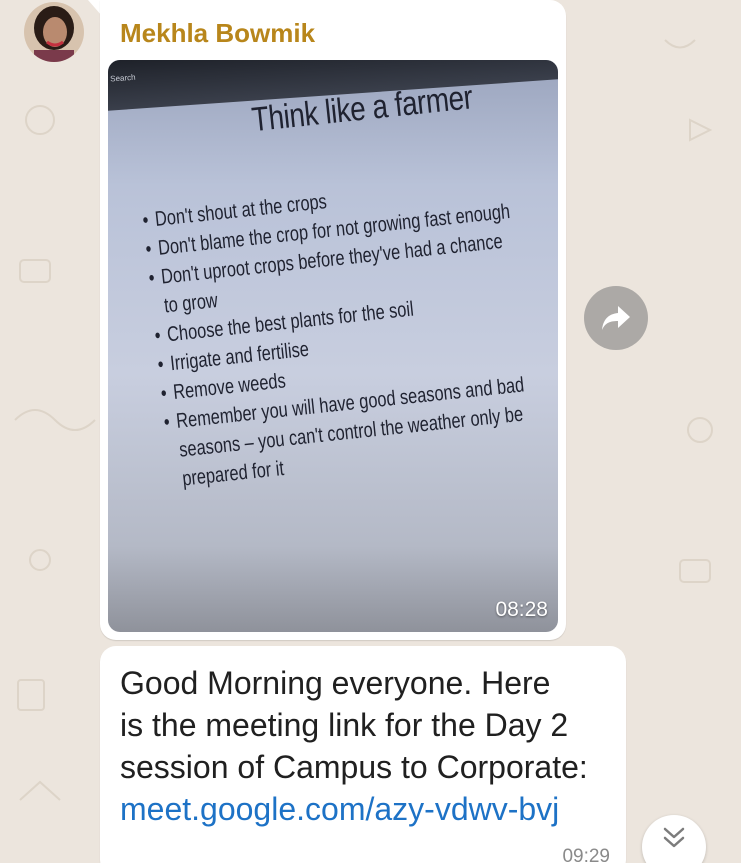 This screenshot has width=741, height=863. I want to click on sender-avatar, so click(54, 32).